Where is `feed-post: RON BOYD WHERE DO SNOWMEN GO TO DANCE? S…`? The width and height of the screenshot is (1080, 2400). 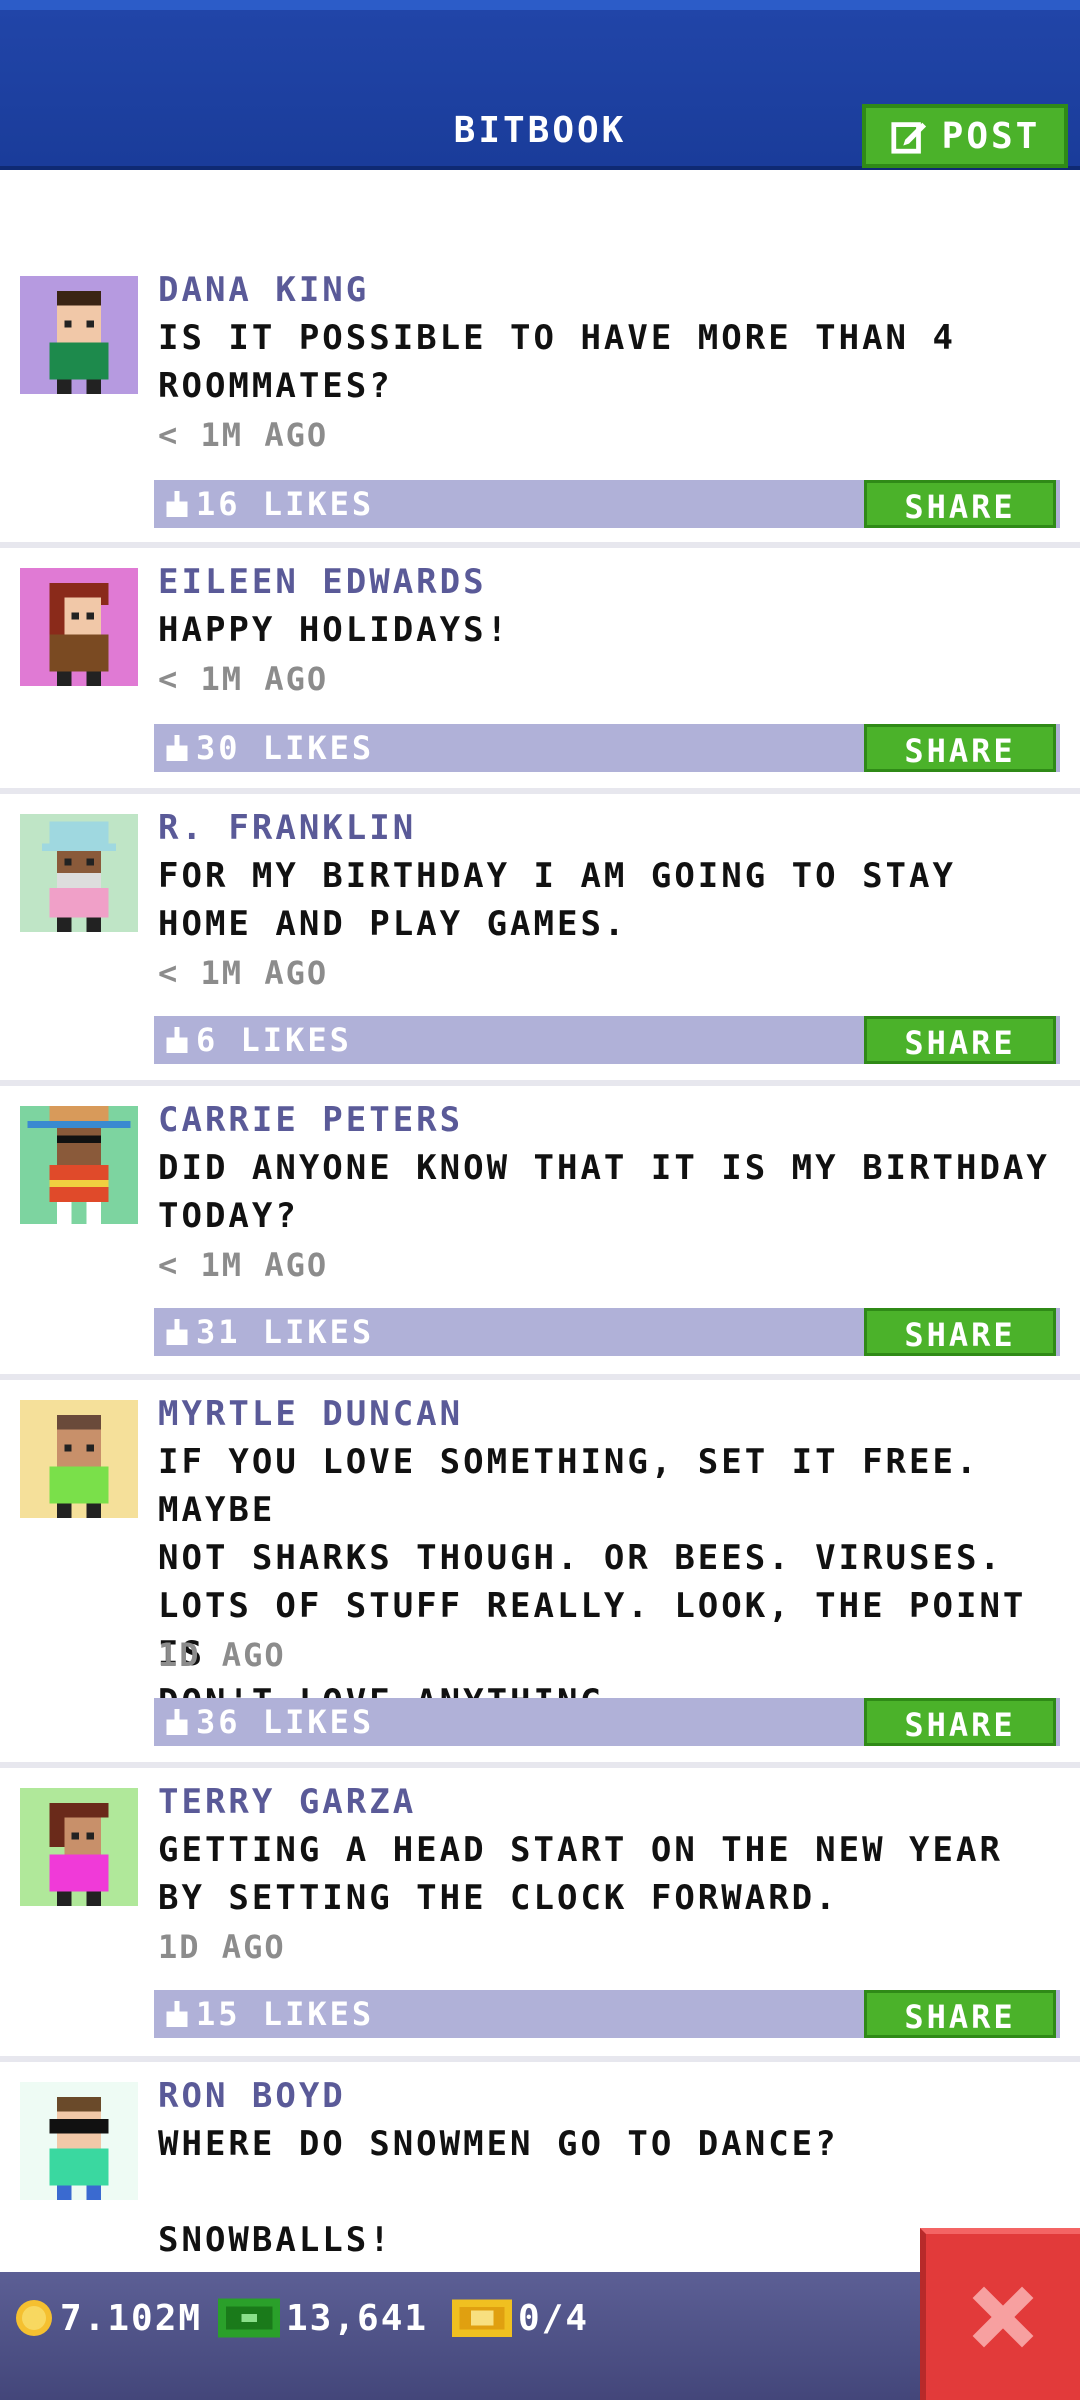
feed-post: RON BOYD WHERE DO SNOWMEN GO TO DANCE? S… is located at coordinates (540, 2167).